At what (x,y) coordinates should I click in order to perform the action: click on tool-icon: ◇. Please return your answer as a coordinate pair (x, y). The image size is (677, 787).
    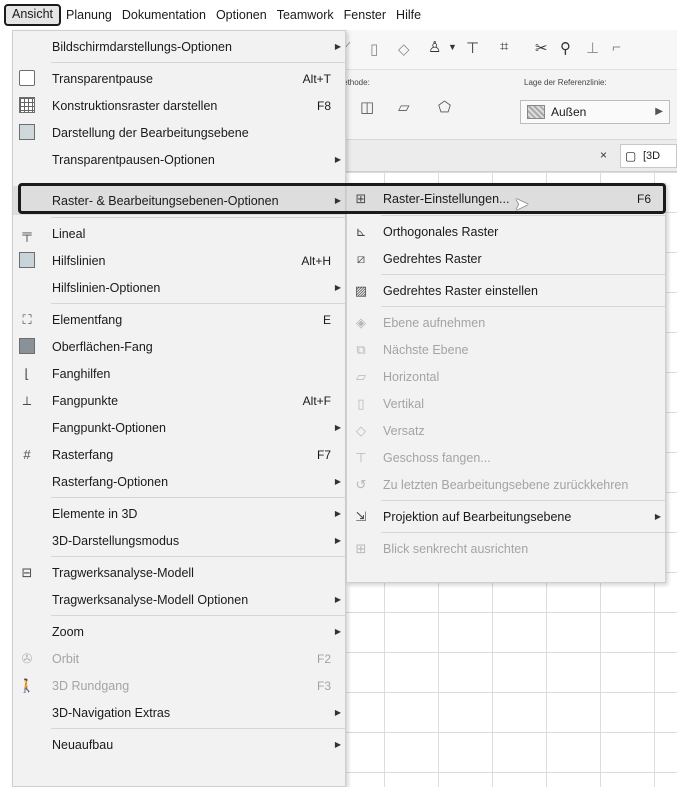
    Looking at the image, I should click on (404, 49).